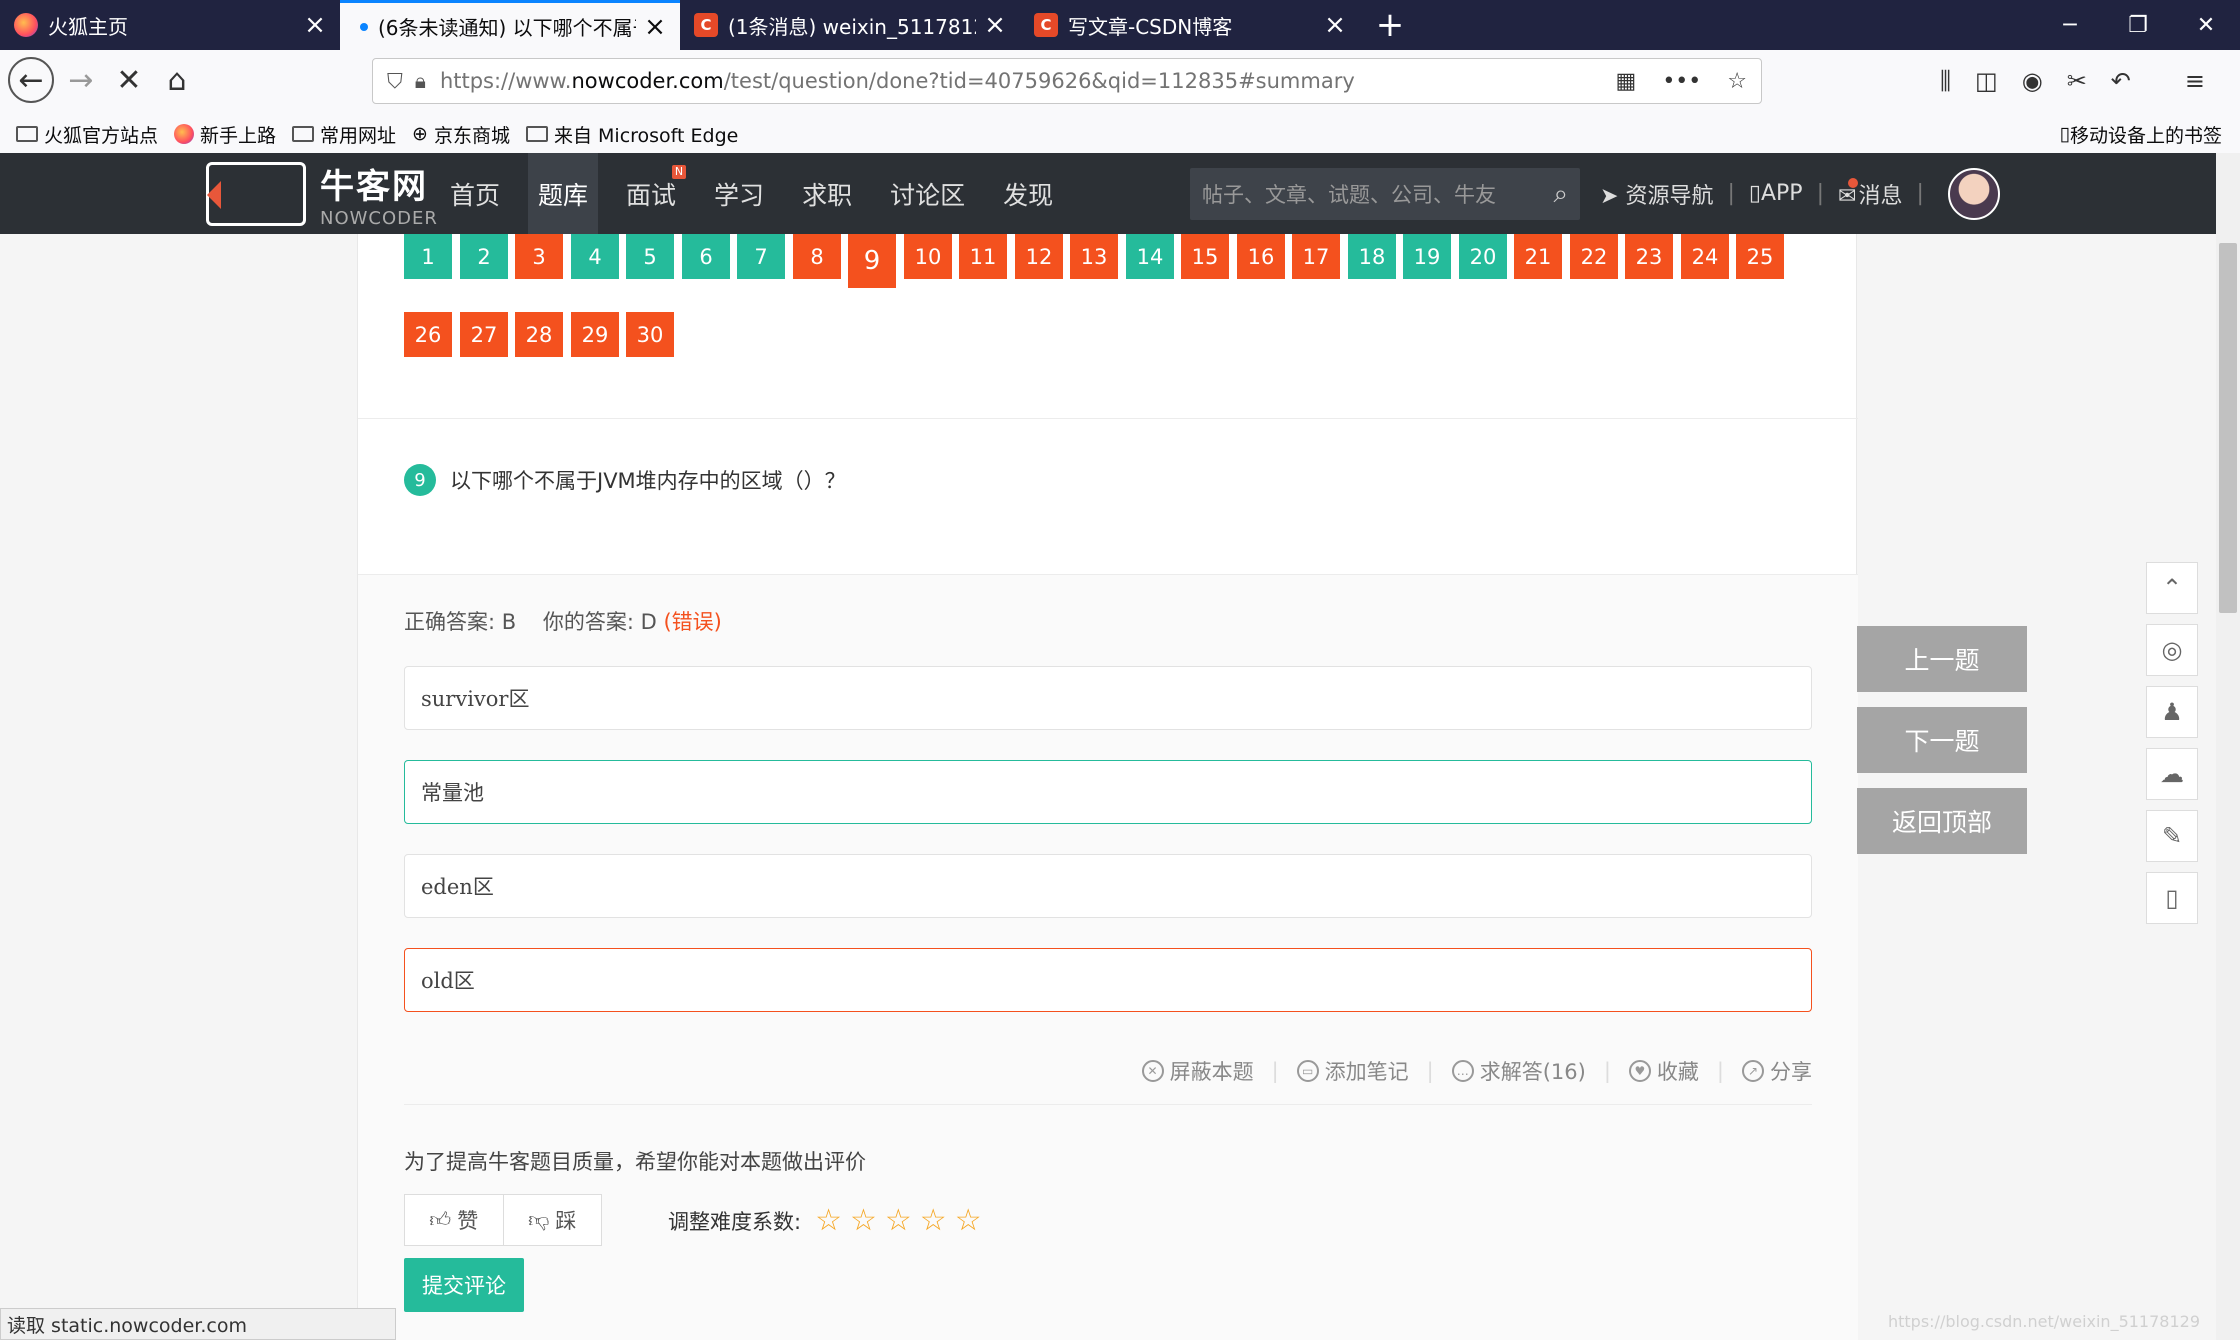  Describe the element at coordinates (420, 81) in the screenshot. I see `lock-icon: 🔒︎` at that location.